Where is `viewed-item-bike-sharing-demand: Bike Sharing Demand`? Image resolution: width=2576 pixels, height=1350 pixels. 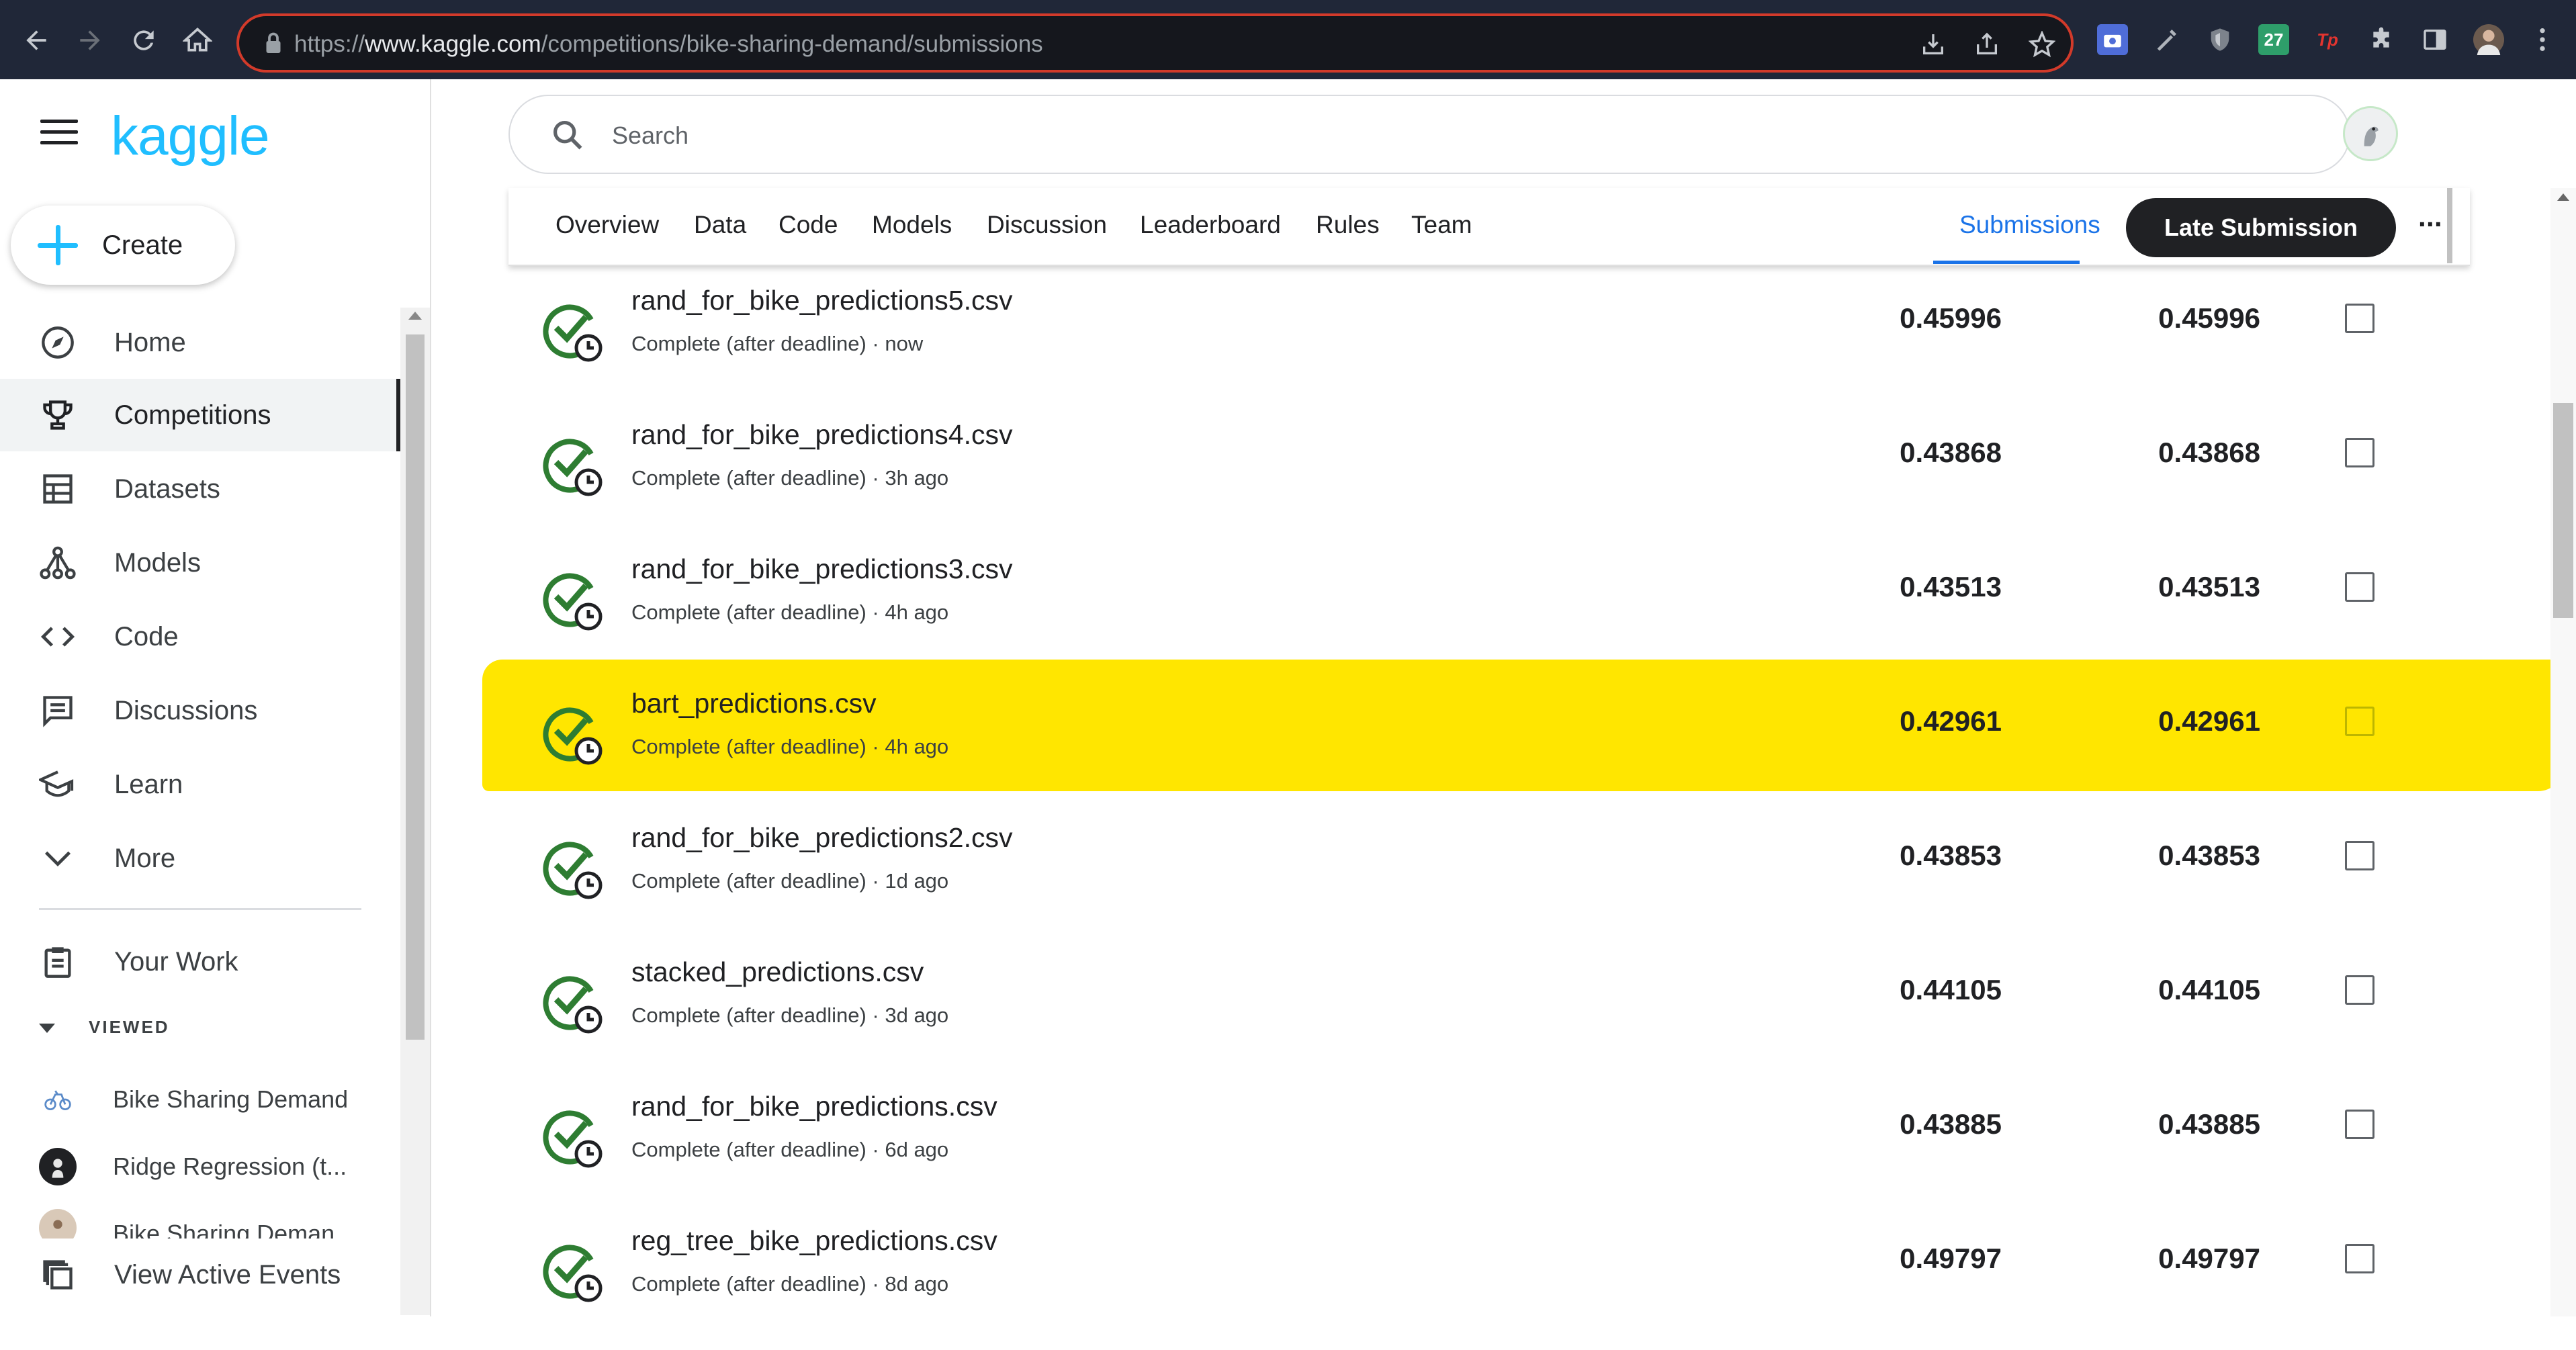
viewed-item-bike-sharing-demand: Bike Sharing Demand is located at coordinates (200, 1099).